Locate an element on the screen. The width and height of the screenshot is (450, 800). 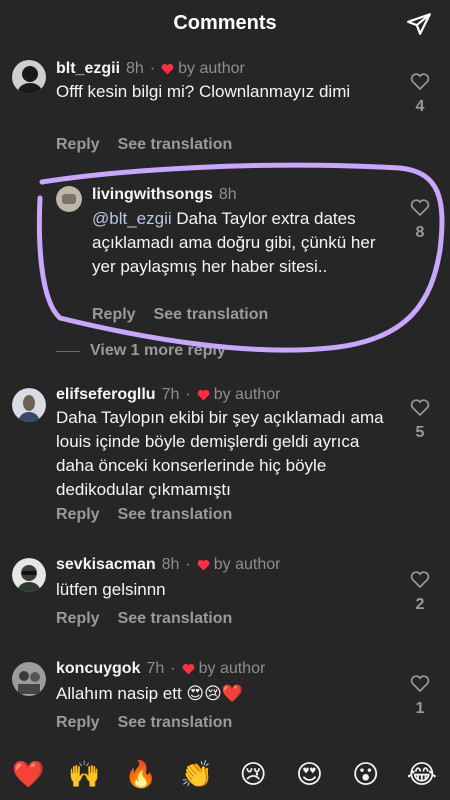
like-button: 8 is located at coordinates (420, 220).